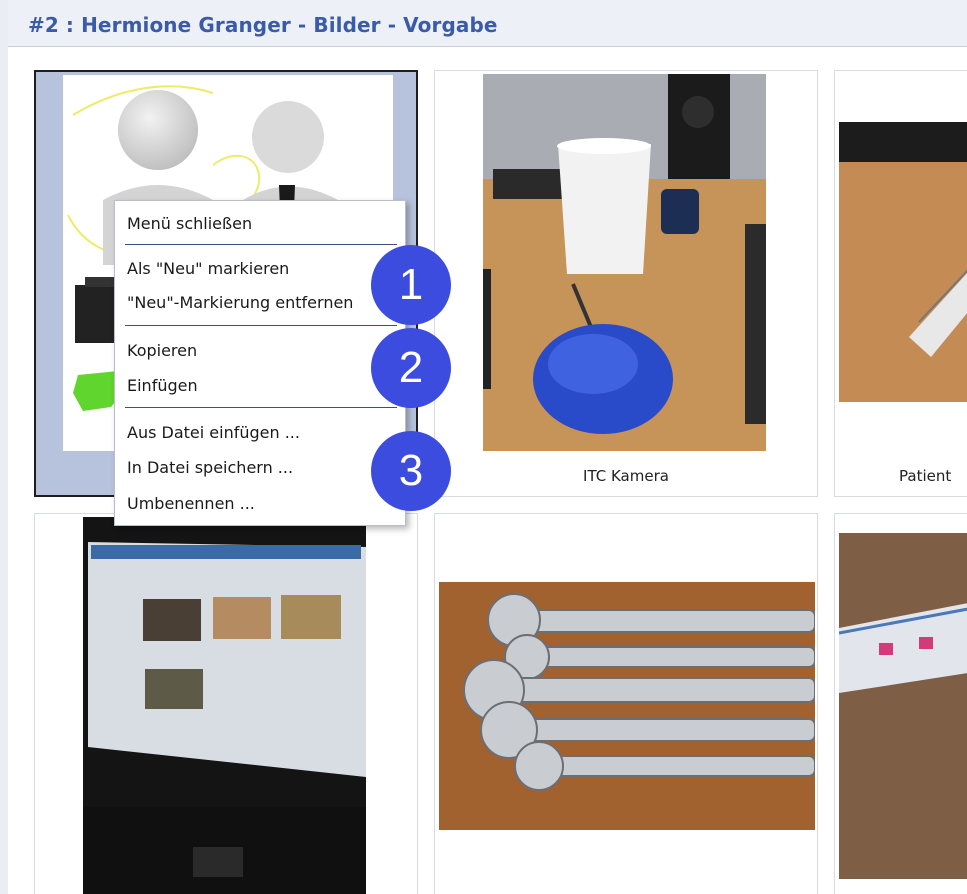 This screenshot has width=967, height=894. I want to click on monitor-screen-image, so click(224, 705).